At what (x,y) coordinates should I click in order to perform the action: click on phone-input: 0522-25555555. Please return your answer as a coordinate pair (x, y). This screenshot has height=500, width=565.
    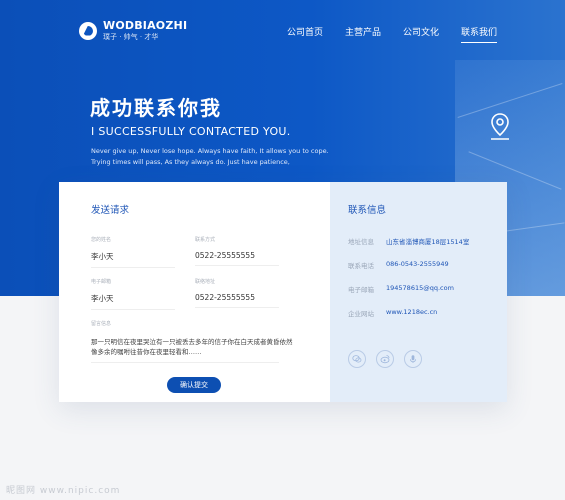
    Looking at the image, I should click on (237, 258).